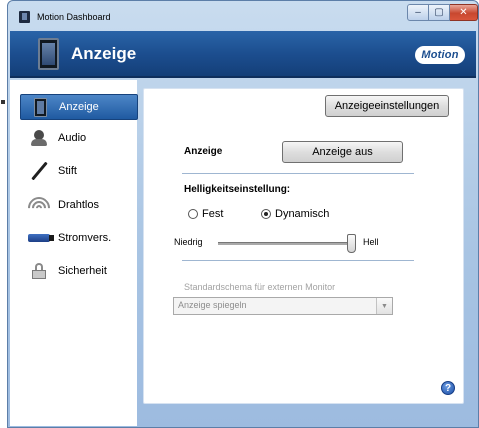 Image resolution: width=479 pixels, height=428 pixels. I want to click on battery-icon, so click(41, 238).